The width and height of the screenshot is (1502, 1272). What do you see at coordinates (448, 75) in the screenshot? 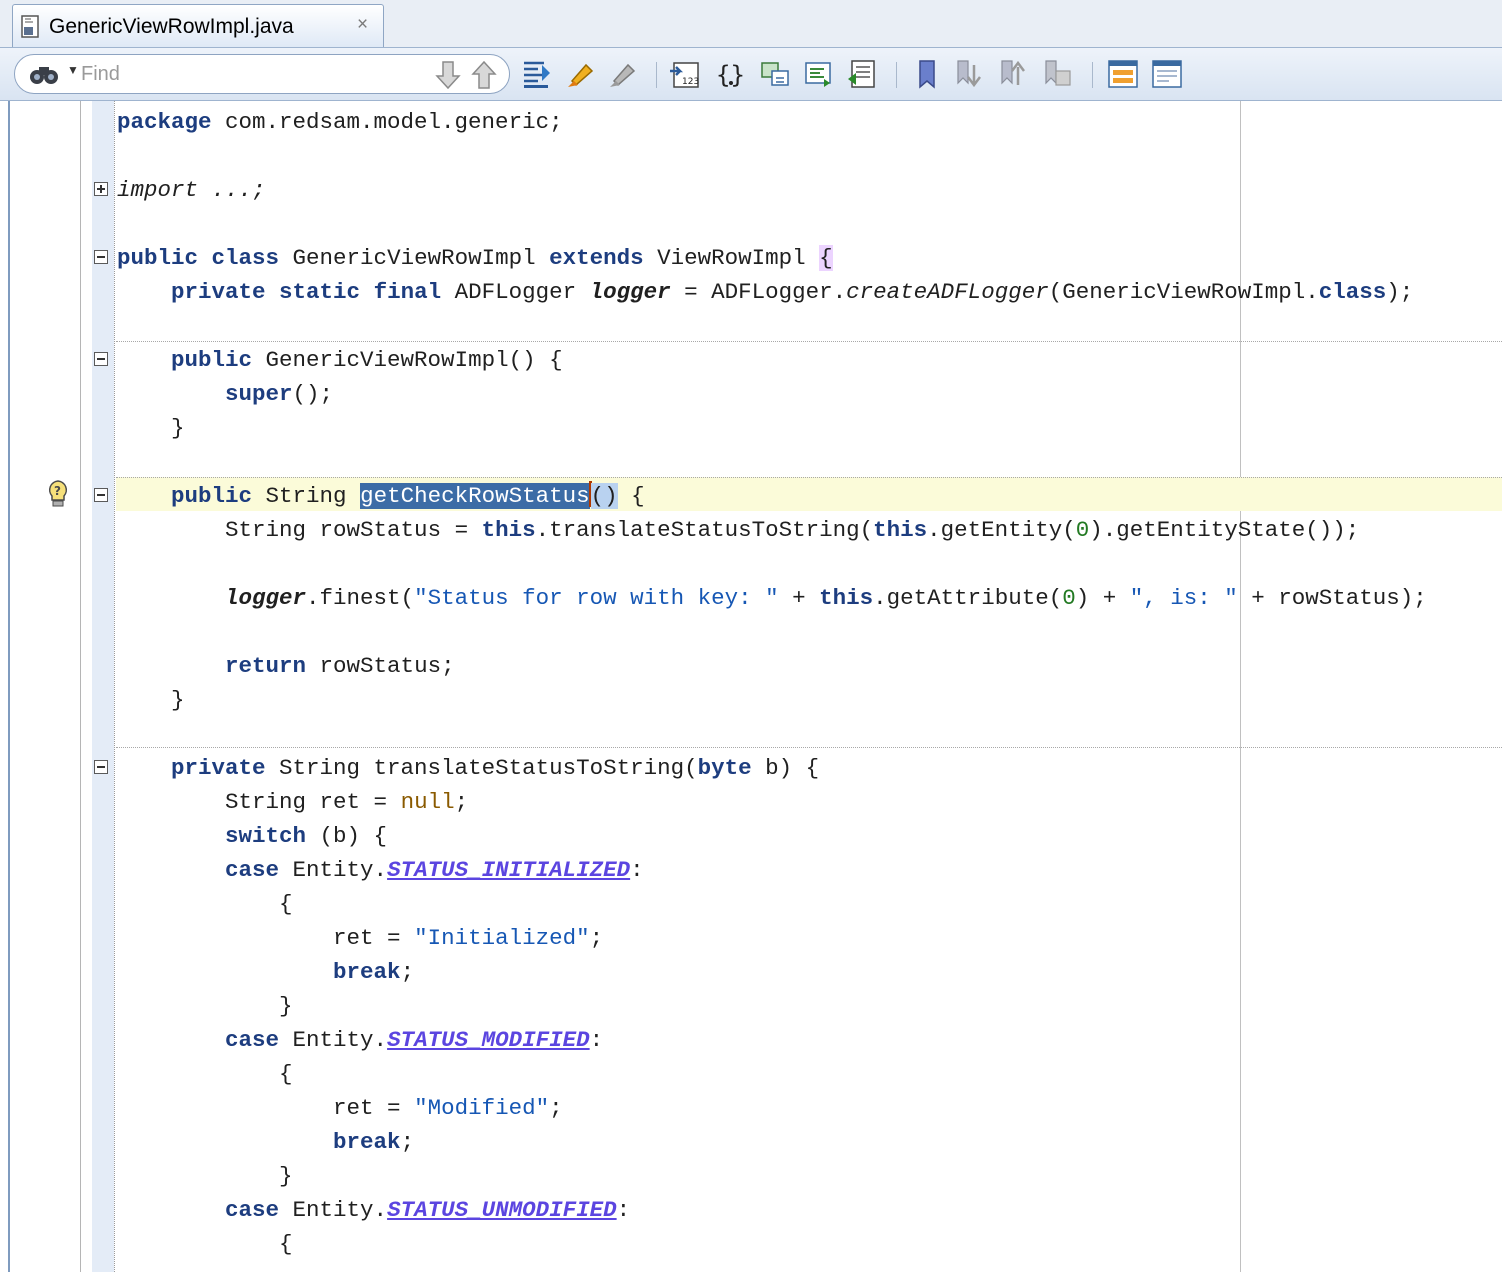
I see `find-next-icon` at bounding box center [448, 75].